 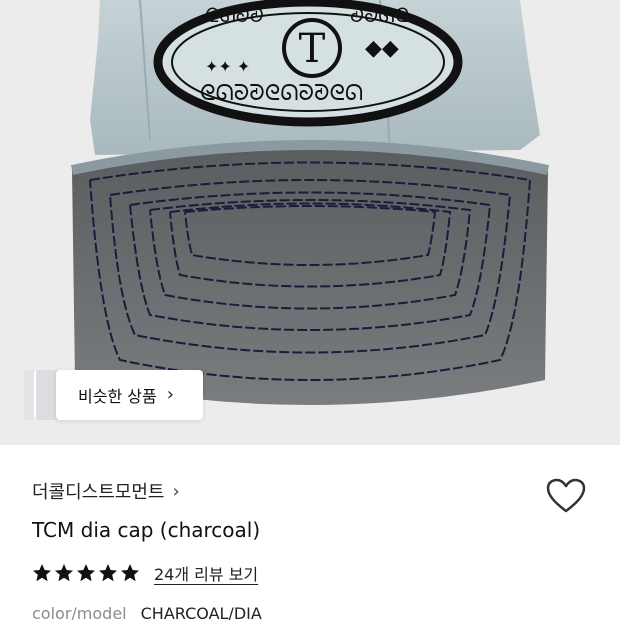 What do you see at coordinates (146, 530) in the screenshot?
I see `product-title: TCM dia cap (charcoal)` at bounding box center [146, 530].